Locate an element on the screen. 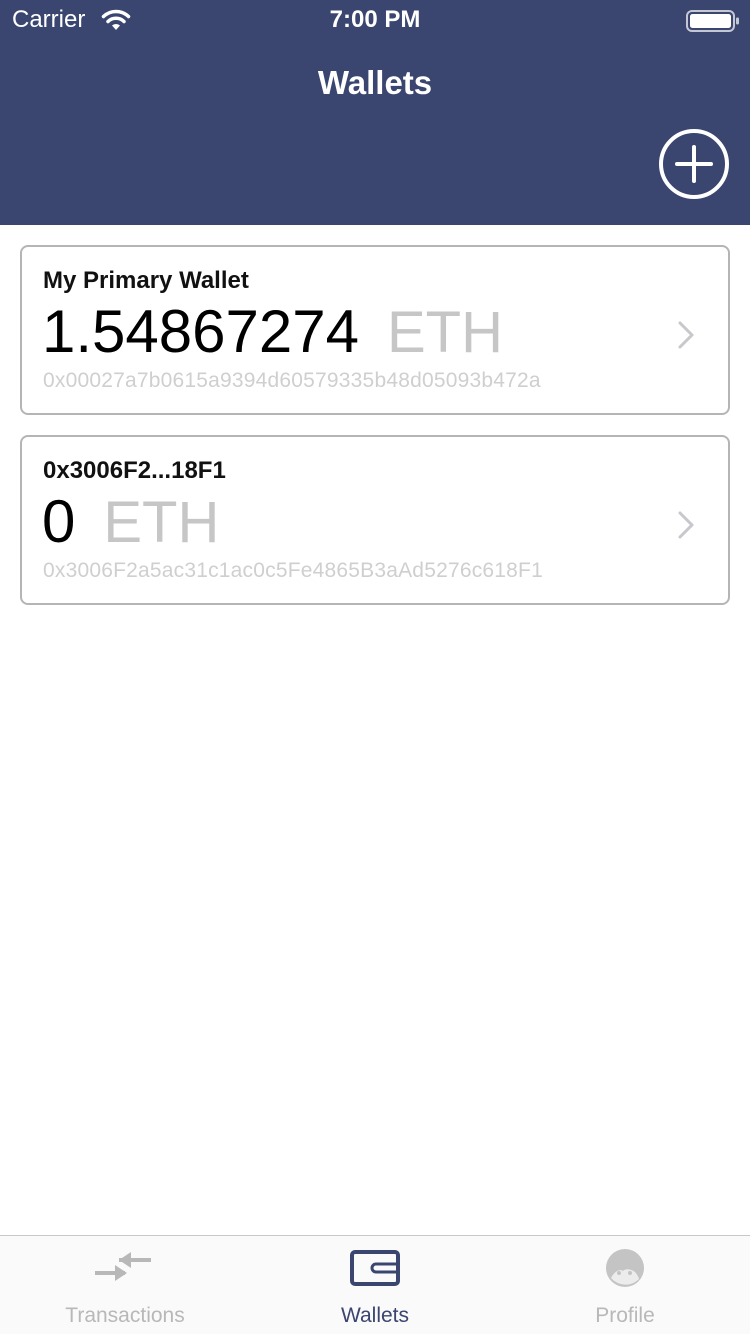 The image size is (750, 1334). wallet-name: My Primary Wallet is located at coordinates (146, 280).